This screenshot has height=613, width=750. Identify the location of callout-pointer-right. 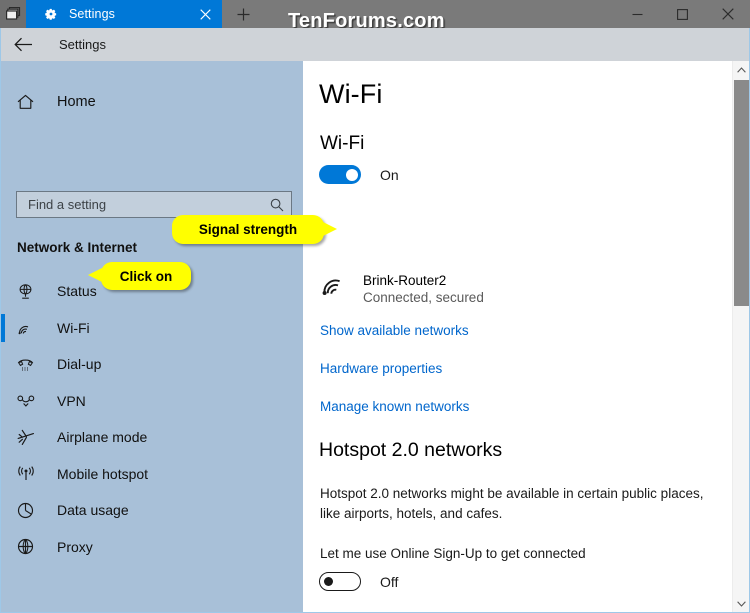
(330, 229).